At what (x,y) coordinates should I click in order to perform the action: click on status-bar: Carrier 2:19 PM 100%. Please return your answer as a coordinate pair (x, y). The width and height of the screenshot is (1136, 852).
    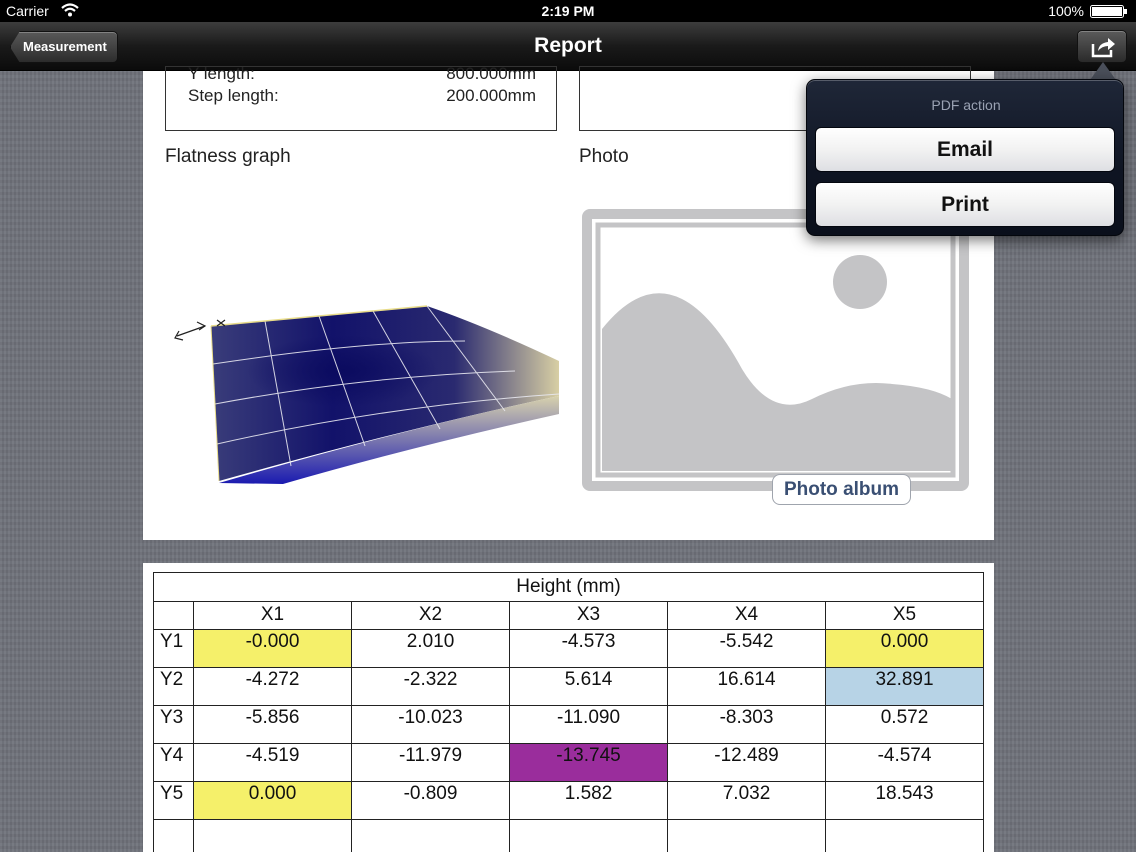
    Looking at the image, I should click on (568, 11).